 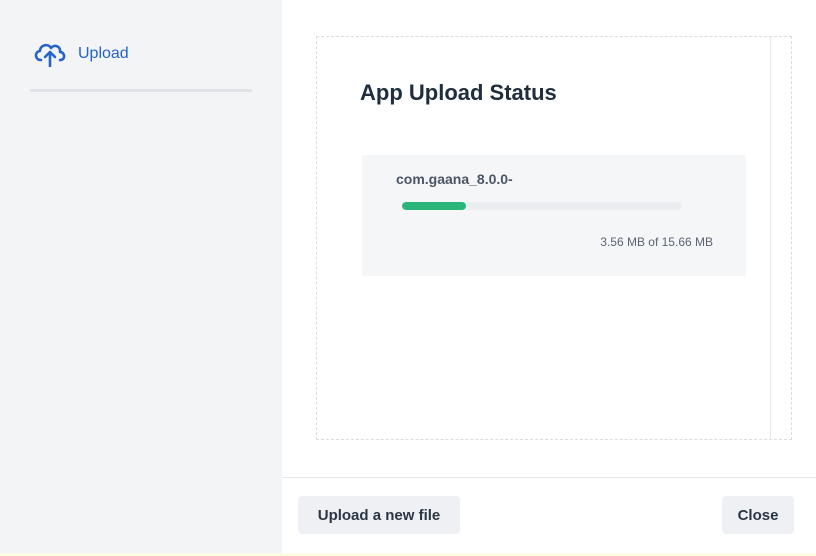 I want to click on upload-progress-fill, so click(x=434, y=206).